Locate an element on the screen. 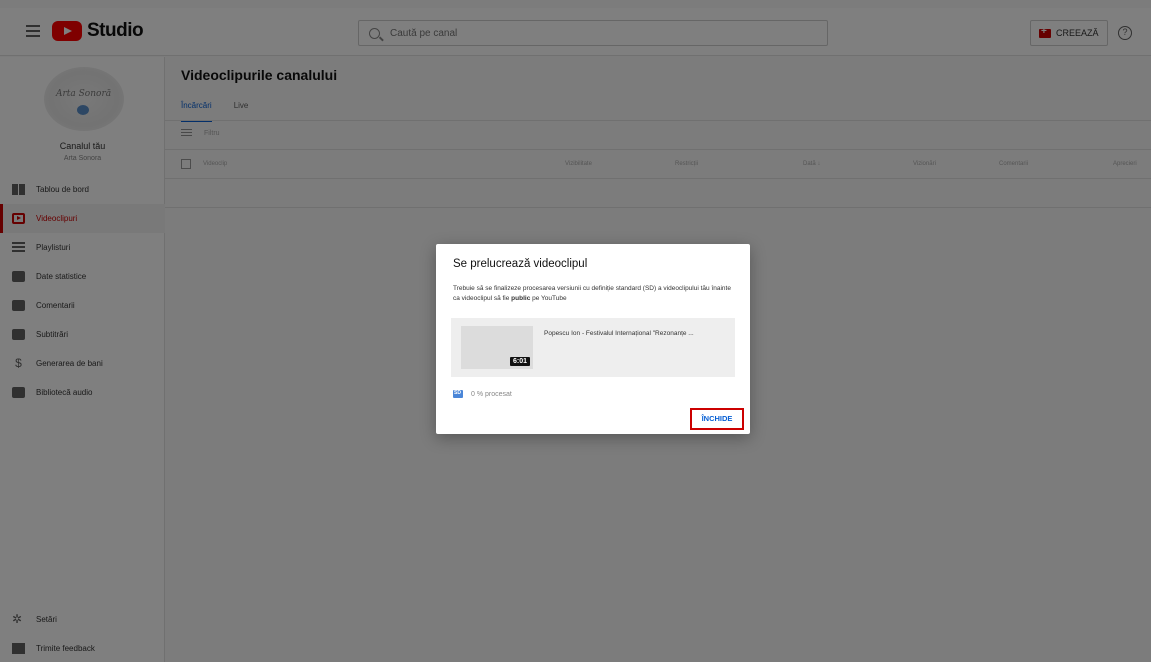 The height and width of the screenshot is (662, 1151). sd-icon is located at coordinates (458, 394).